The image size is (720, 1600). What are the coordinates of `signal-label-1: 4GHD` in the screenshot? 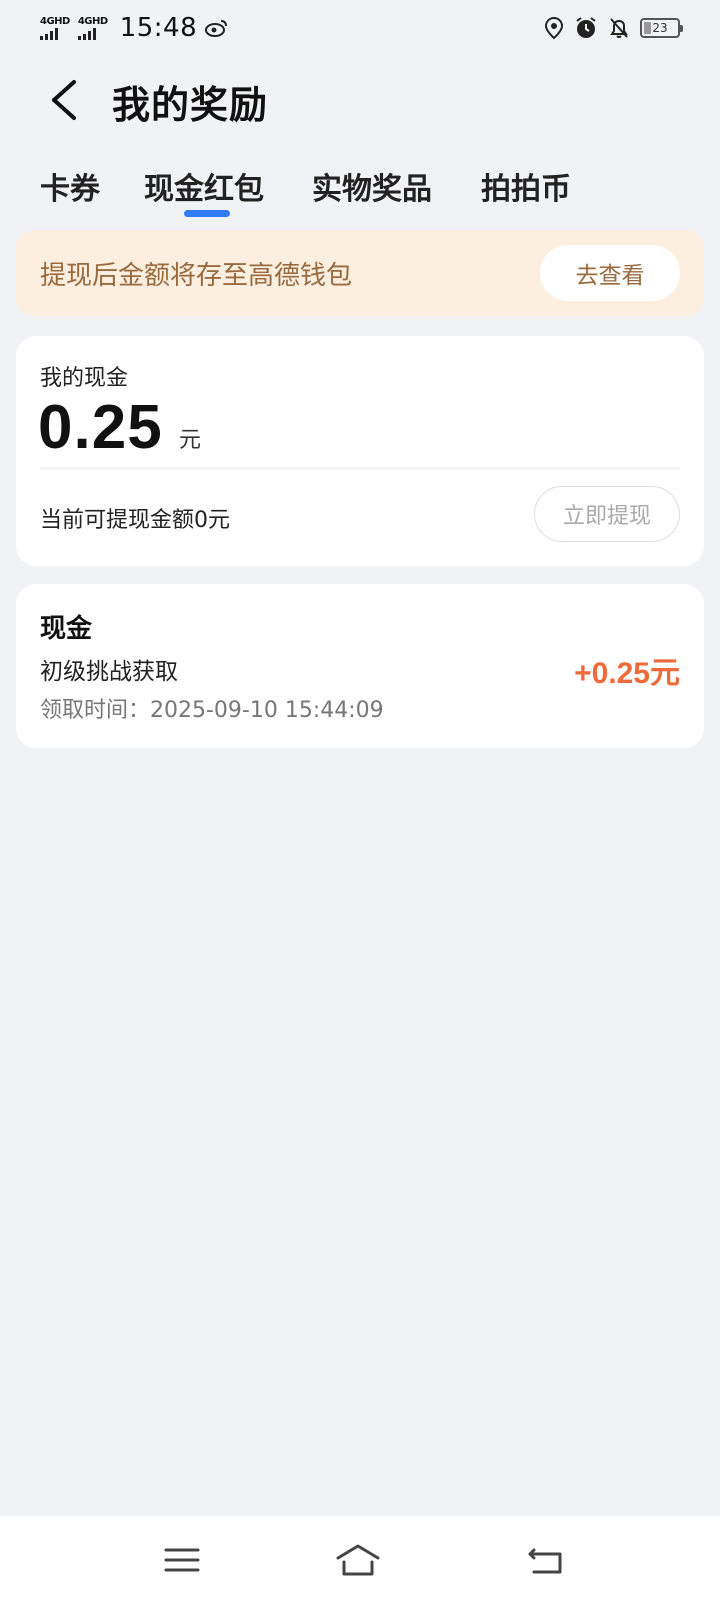 It's located at (55, 21).